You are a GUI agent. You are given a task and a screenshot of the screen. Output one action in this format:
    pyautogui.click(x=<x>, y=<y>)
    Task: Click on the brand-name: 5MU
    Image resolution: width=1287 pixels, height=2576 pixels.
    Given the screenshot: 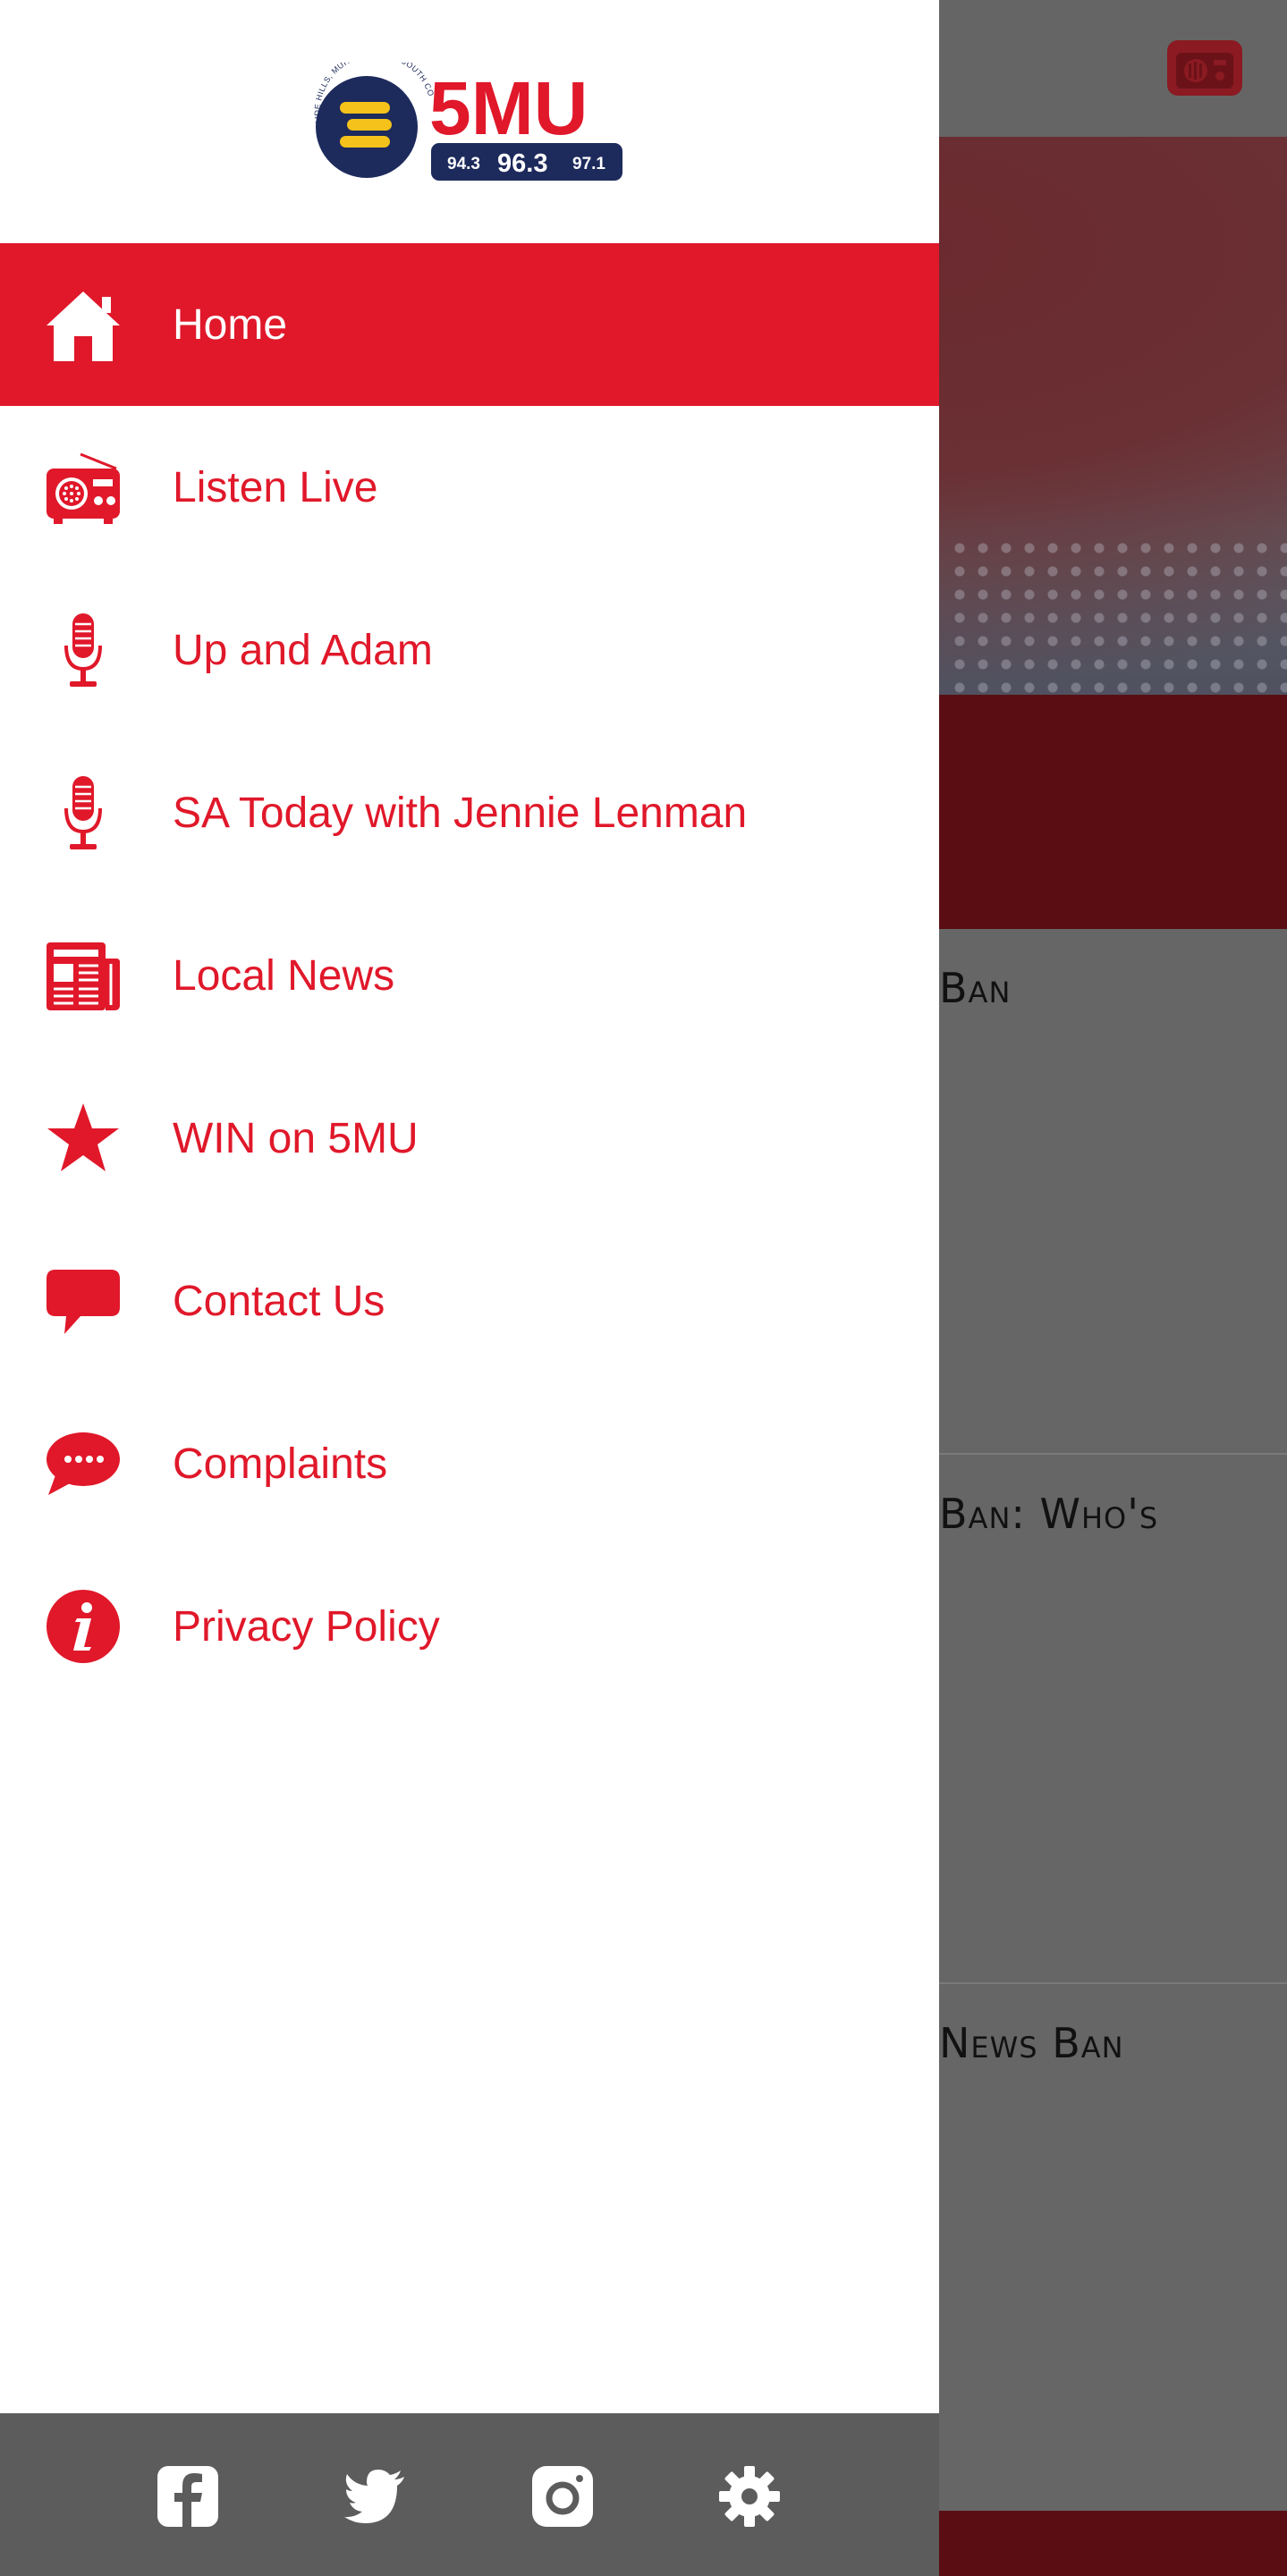 What is the action you would take?
    pyautogui.click(x=508, y=108)
    